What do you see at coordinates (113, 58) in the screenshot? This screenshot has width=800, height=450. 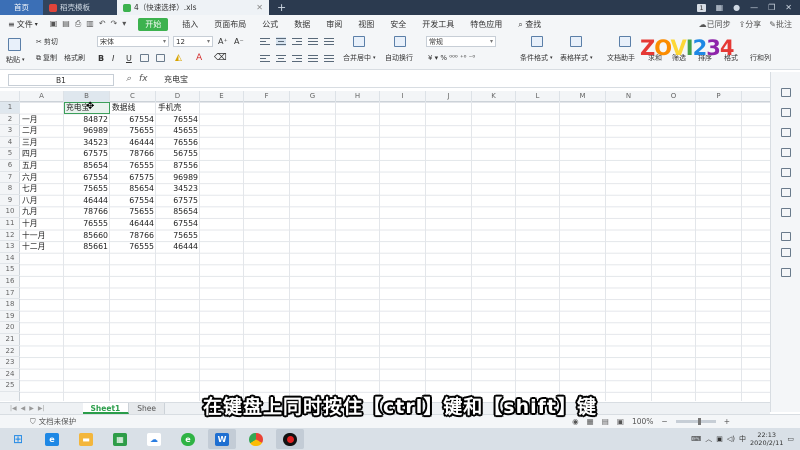 I see `italic-button: I` at bounding box center [113, 58].